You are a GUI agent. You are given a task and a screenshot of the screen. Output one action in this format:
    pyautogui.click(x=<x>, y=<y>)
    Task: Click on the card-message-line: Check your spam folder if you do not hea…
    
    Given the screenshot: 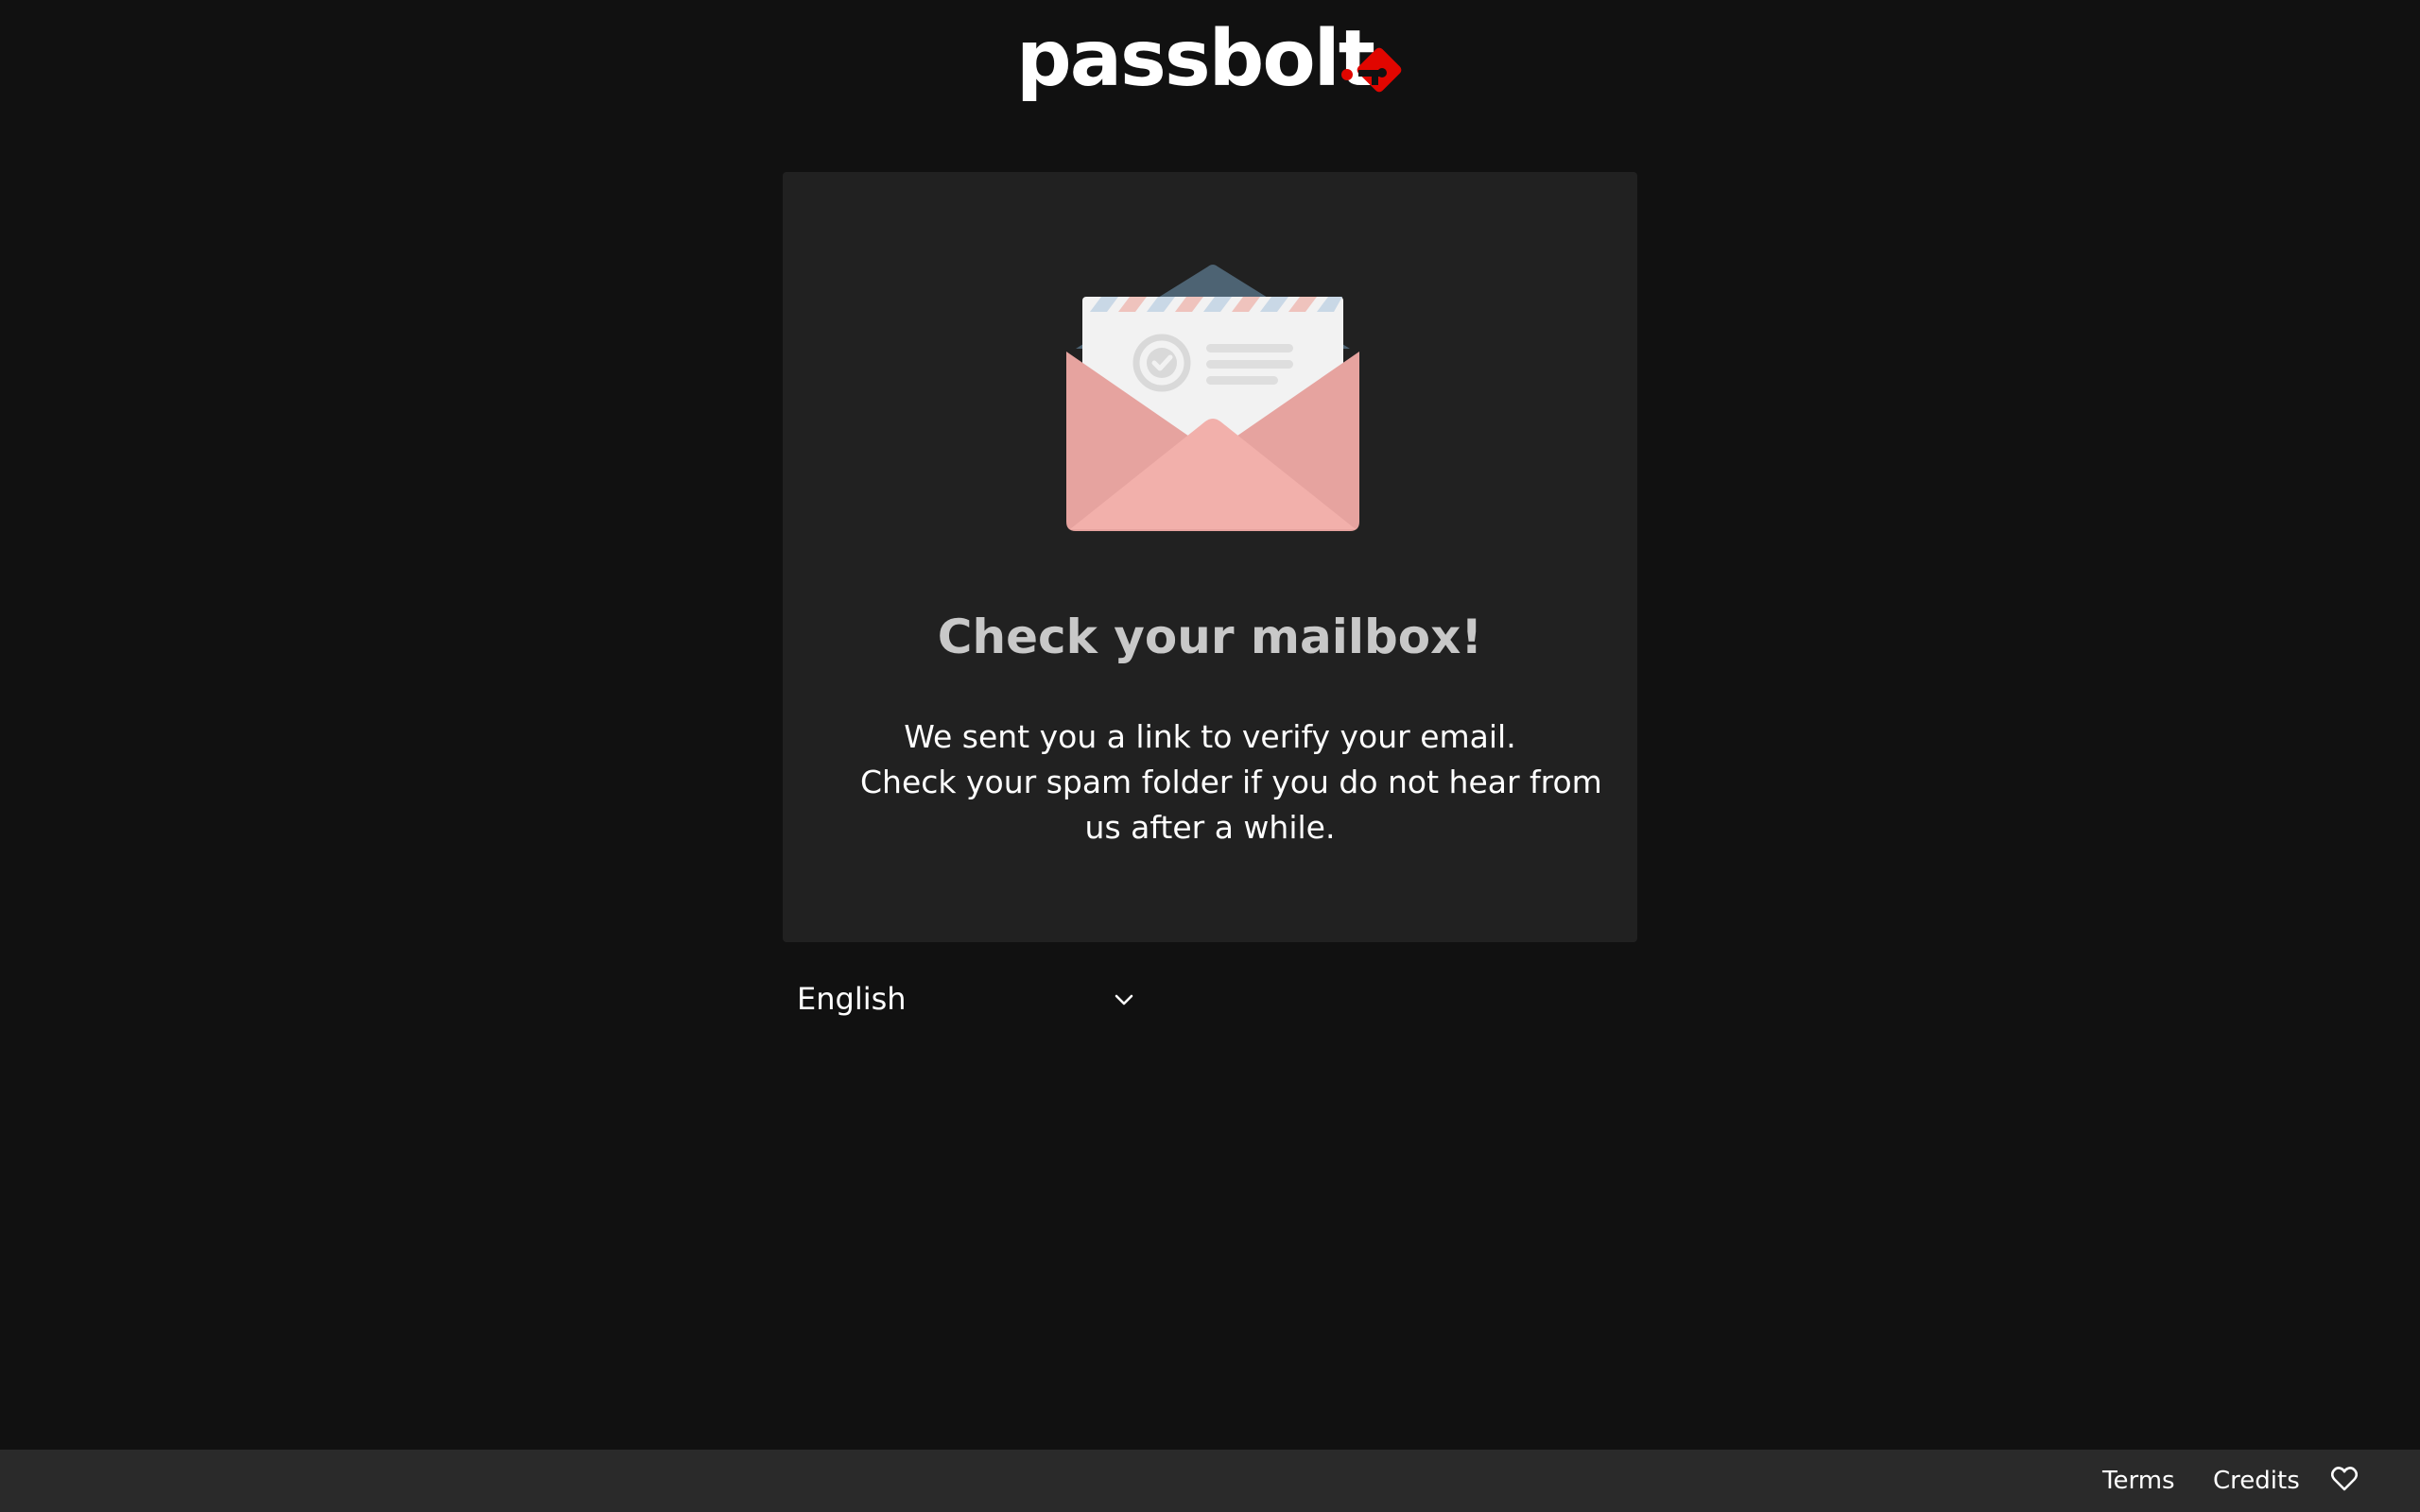 What is the action you would take?
    pyautogui.click(x=1231, y=782)
    